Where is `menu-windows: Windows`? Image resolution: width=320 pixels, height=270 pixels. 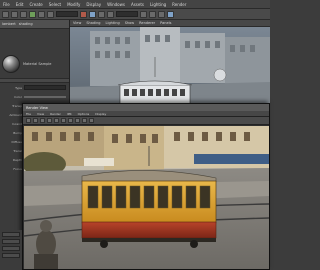 menu-windows: Windows is located at coordinates (116, 4).